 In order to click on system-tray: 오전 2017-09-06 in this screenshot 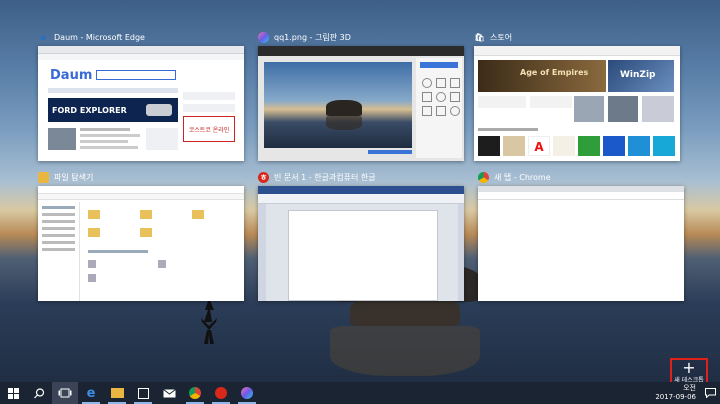, I will do `click(687, 393)`.